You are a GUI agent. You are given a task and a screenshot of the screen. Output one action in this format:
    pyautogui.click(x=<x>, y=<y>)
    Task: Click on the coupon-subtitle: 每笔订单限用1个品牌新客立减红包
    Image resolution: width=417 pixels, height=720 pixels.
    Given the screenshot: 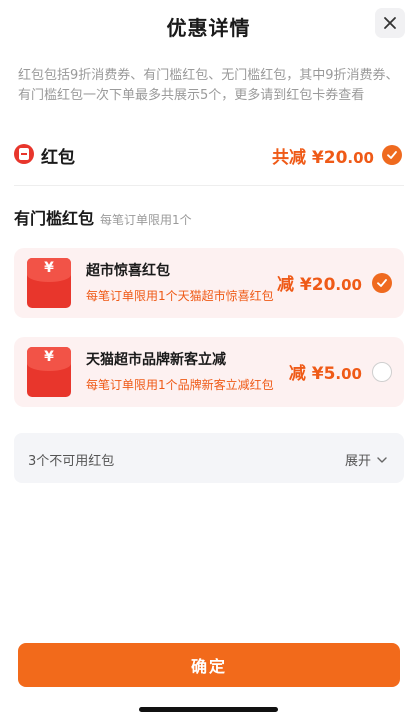 What is the action you would take?
    pyautogui.click(x=180, y=385)
    